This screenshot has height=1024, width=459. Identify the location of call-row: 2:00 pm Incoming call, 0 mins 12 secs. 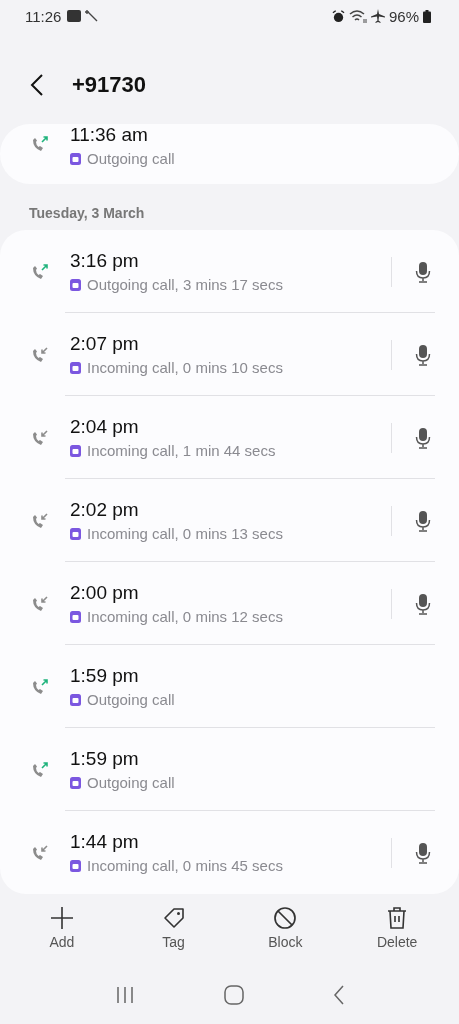
(229, 603).